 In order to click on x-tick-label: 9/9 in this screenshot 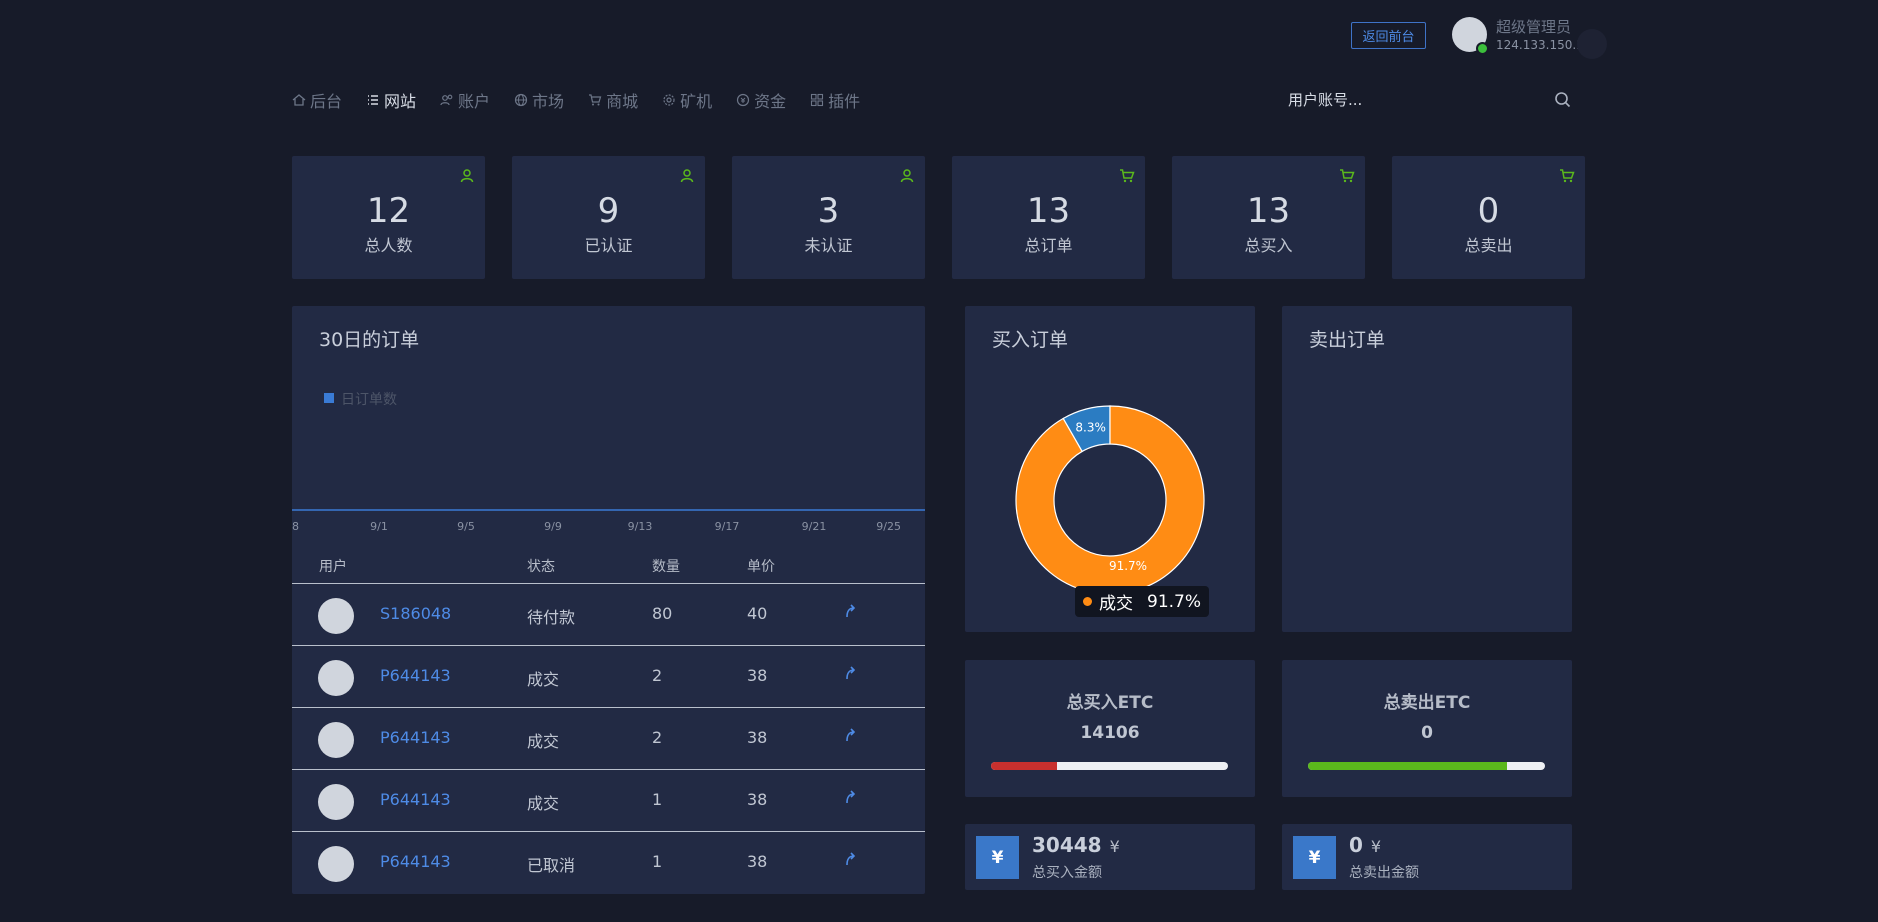, I will do `click(553, 526)`.